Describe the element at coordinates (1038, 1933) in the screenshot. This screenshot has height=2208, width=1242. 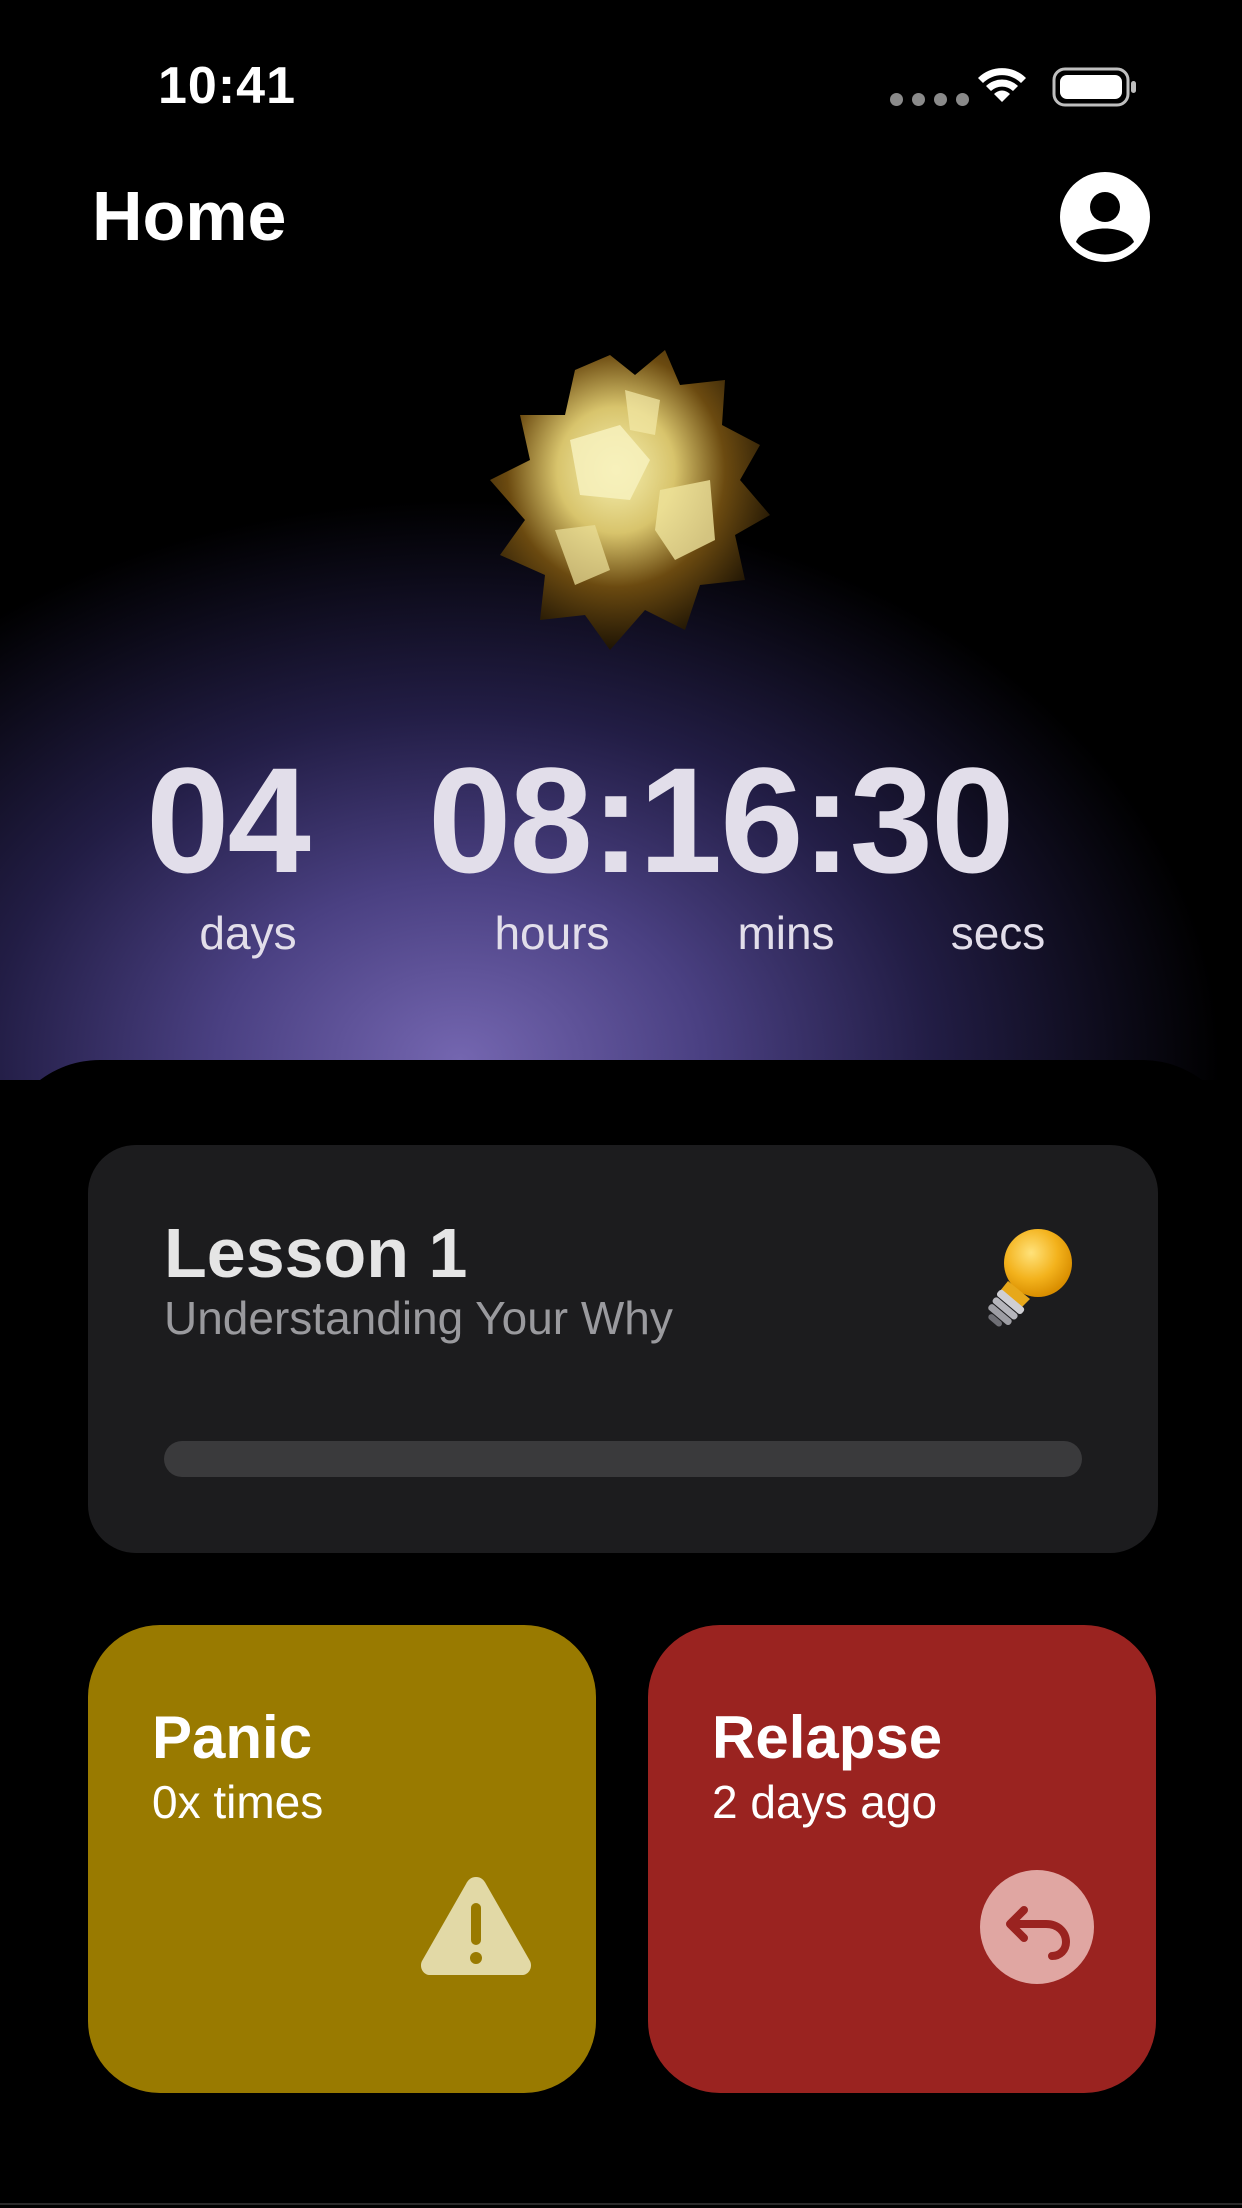
I see `undo-icon` at that location.